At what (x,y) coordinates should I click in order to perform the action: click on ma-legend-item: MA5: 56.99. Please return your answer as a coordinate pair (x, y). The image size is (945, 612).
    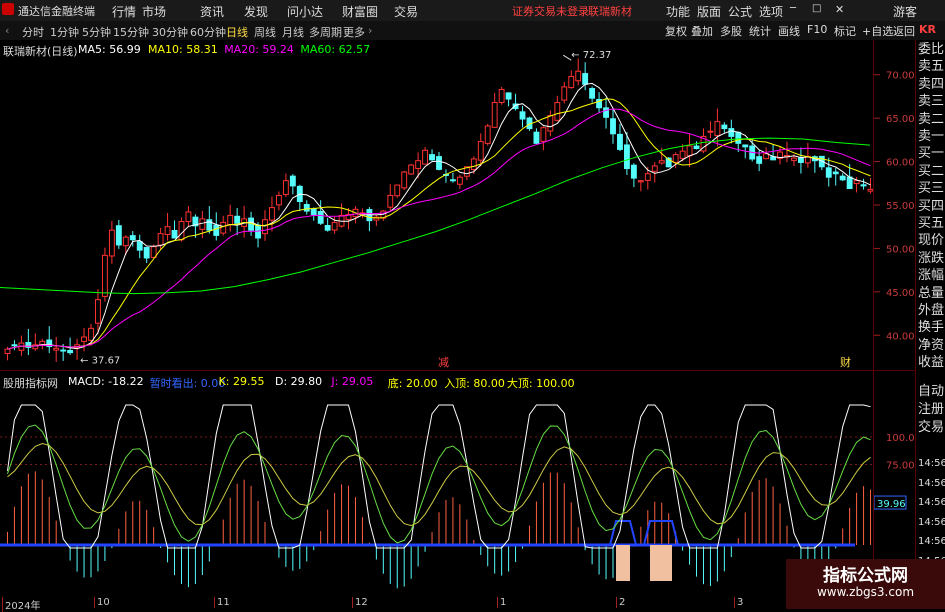
    Looking at the image, I should click on (109, 49).